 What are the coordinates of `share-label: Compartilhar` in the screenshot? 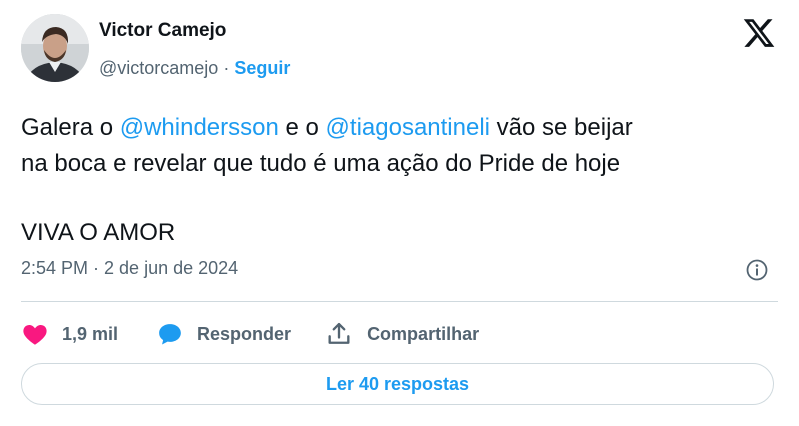 It's located at (423, 333).